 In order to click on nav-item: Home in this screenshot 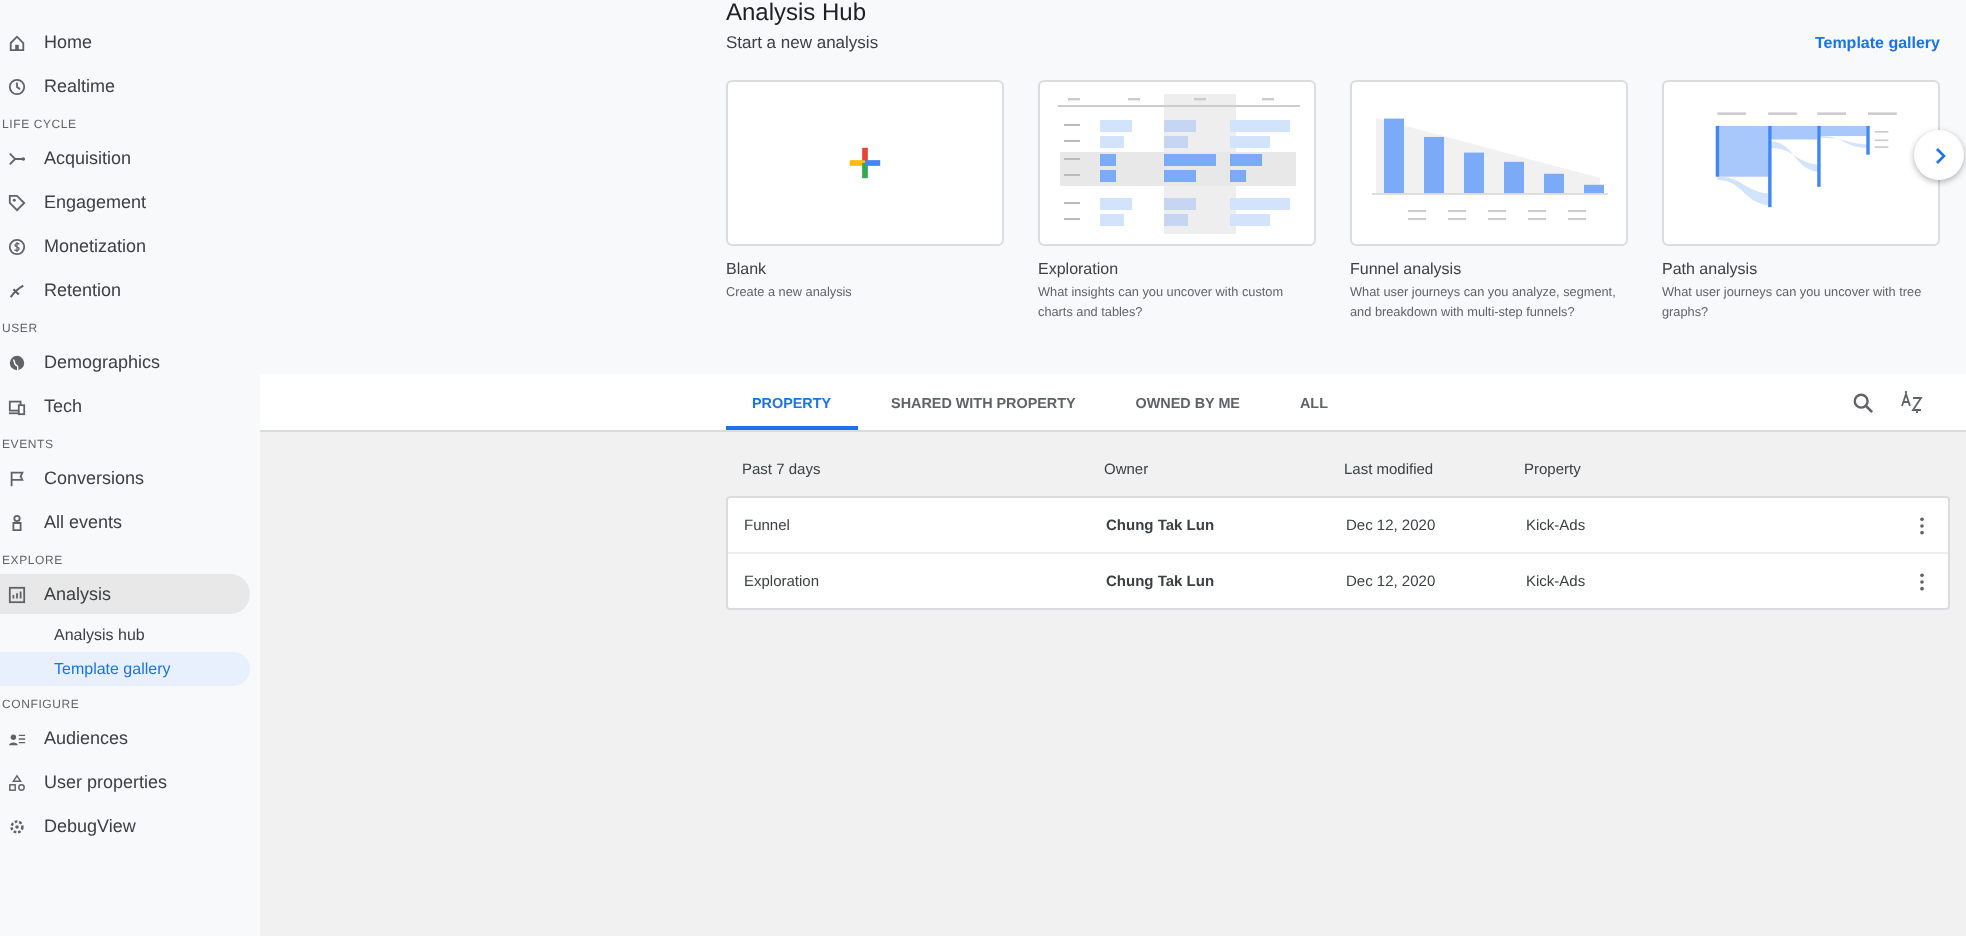, I will do `click(125, 42)`.